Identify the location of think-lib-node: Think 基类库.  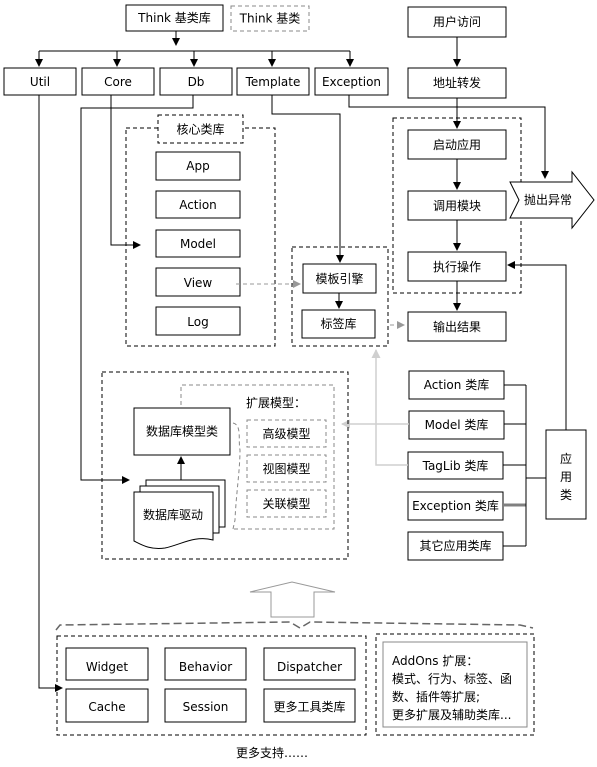
(174, 18).